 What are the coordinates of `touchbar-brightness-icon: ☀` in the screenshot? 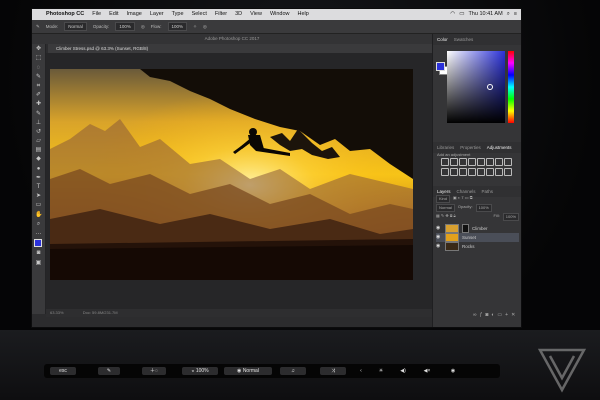 It's located at (381, 371).